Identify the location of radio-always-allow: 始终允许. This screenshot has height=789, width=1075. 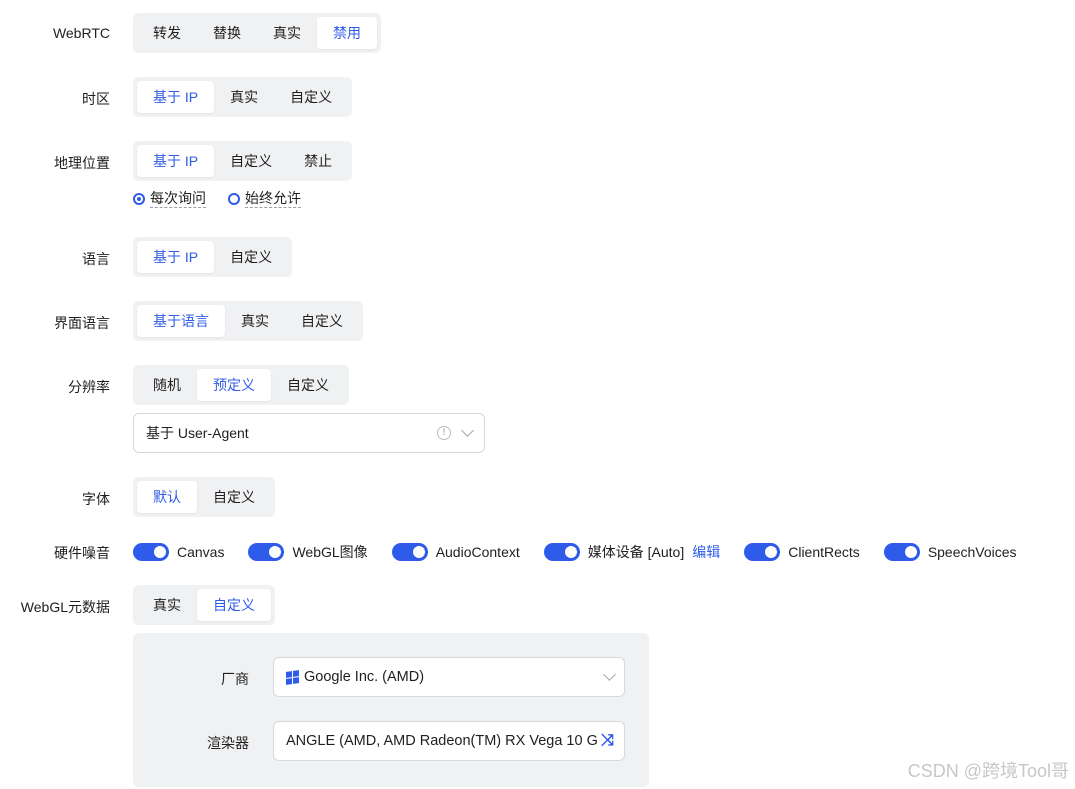
(264, 199).